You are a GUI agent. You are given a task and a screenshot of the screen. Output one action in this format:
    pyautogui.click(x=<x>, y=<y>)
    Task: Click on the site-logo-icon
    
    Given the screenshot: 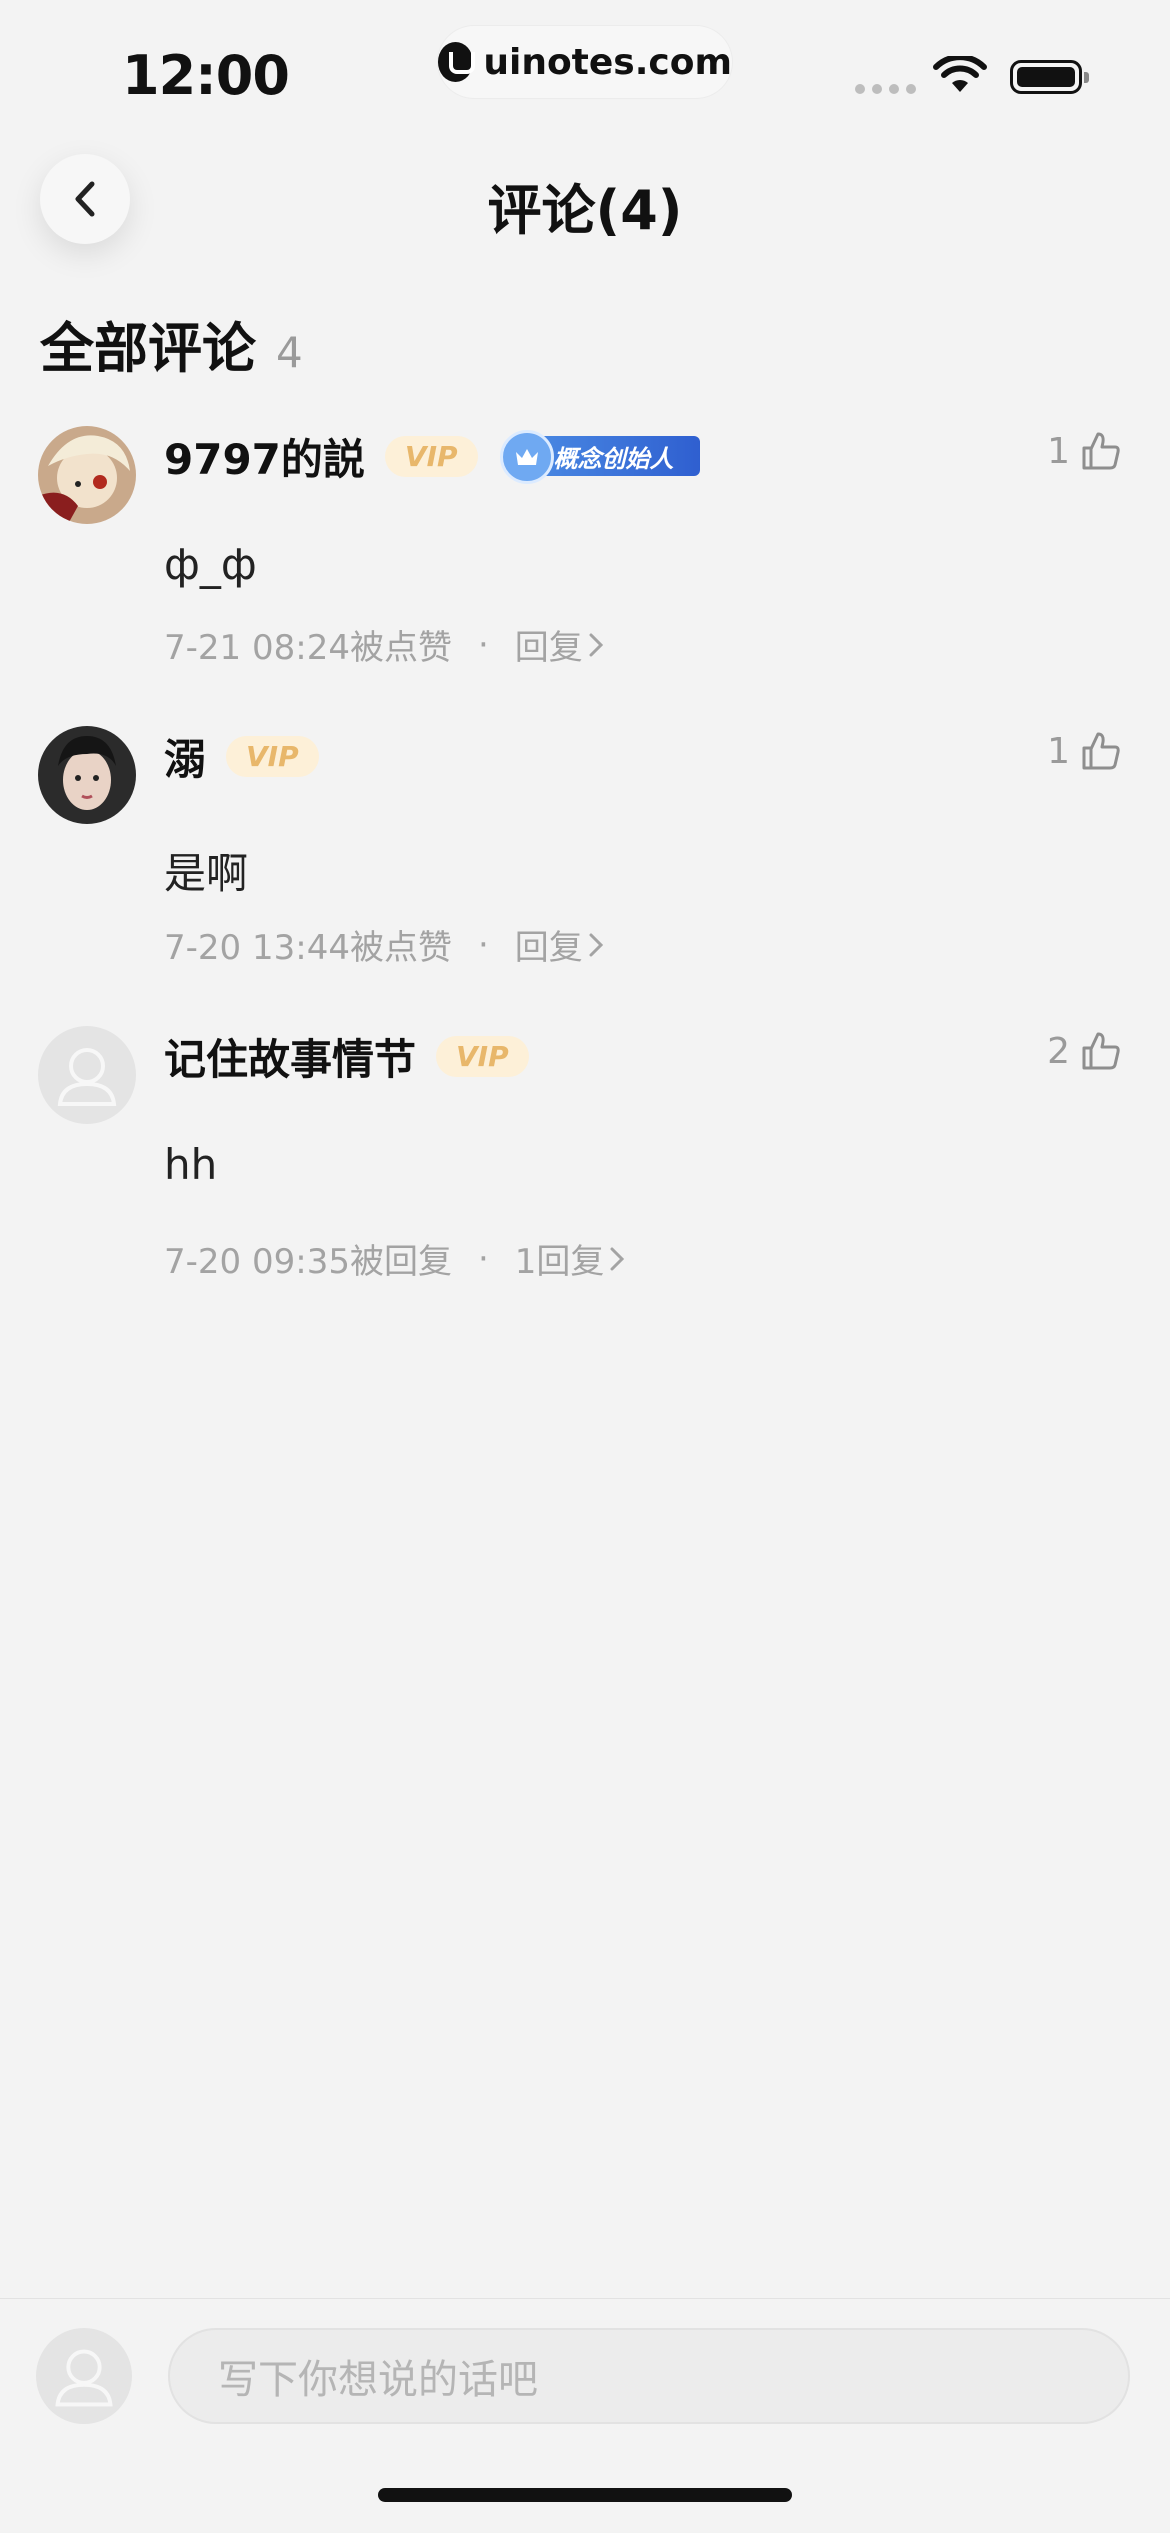 What is the action you would take?
    pyautogui.click(x=457, y=62)
    